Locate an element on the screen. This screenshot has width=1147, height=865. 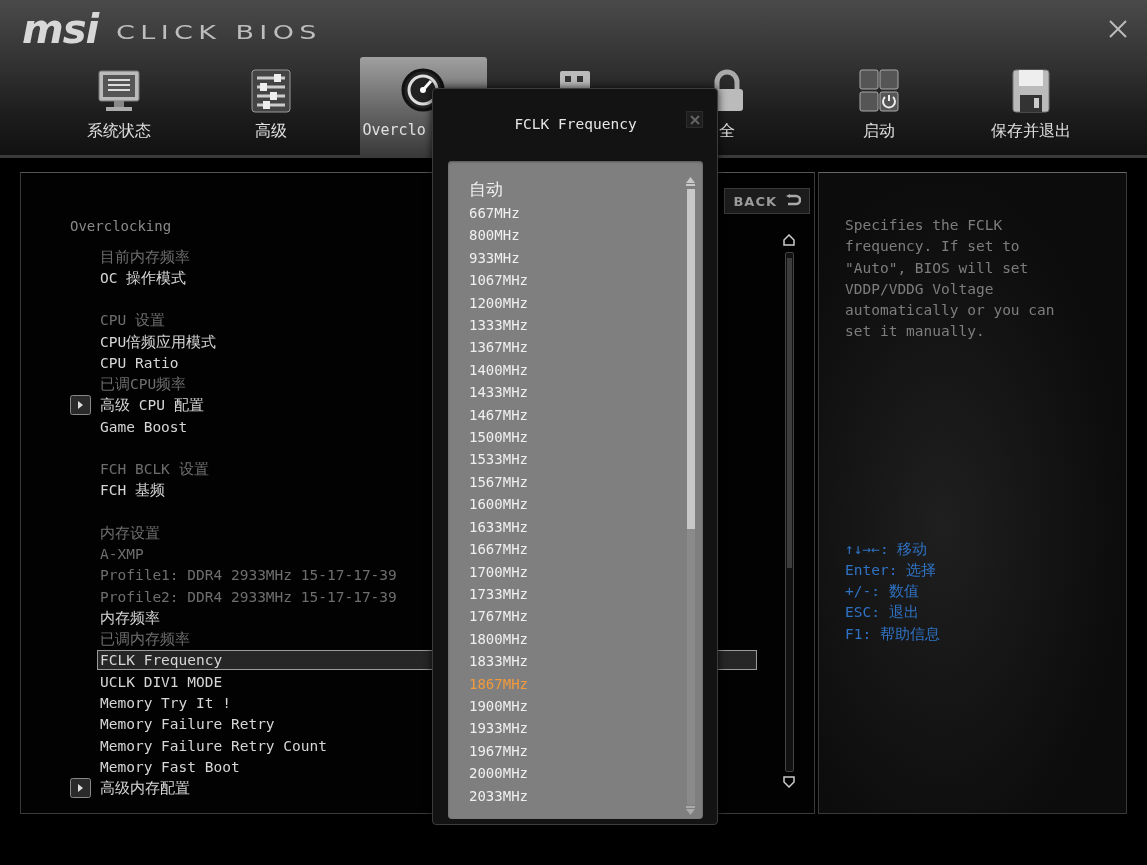
info-label: FCH BCLK 设置 is located at coordinates (154, 469).